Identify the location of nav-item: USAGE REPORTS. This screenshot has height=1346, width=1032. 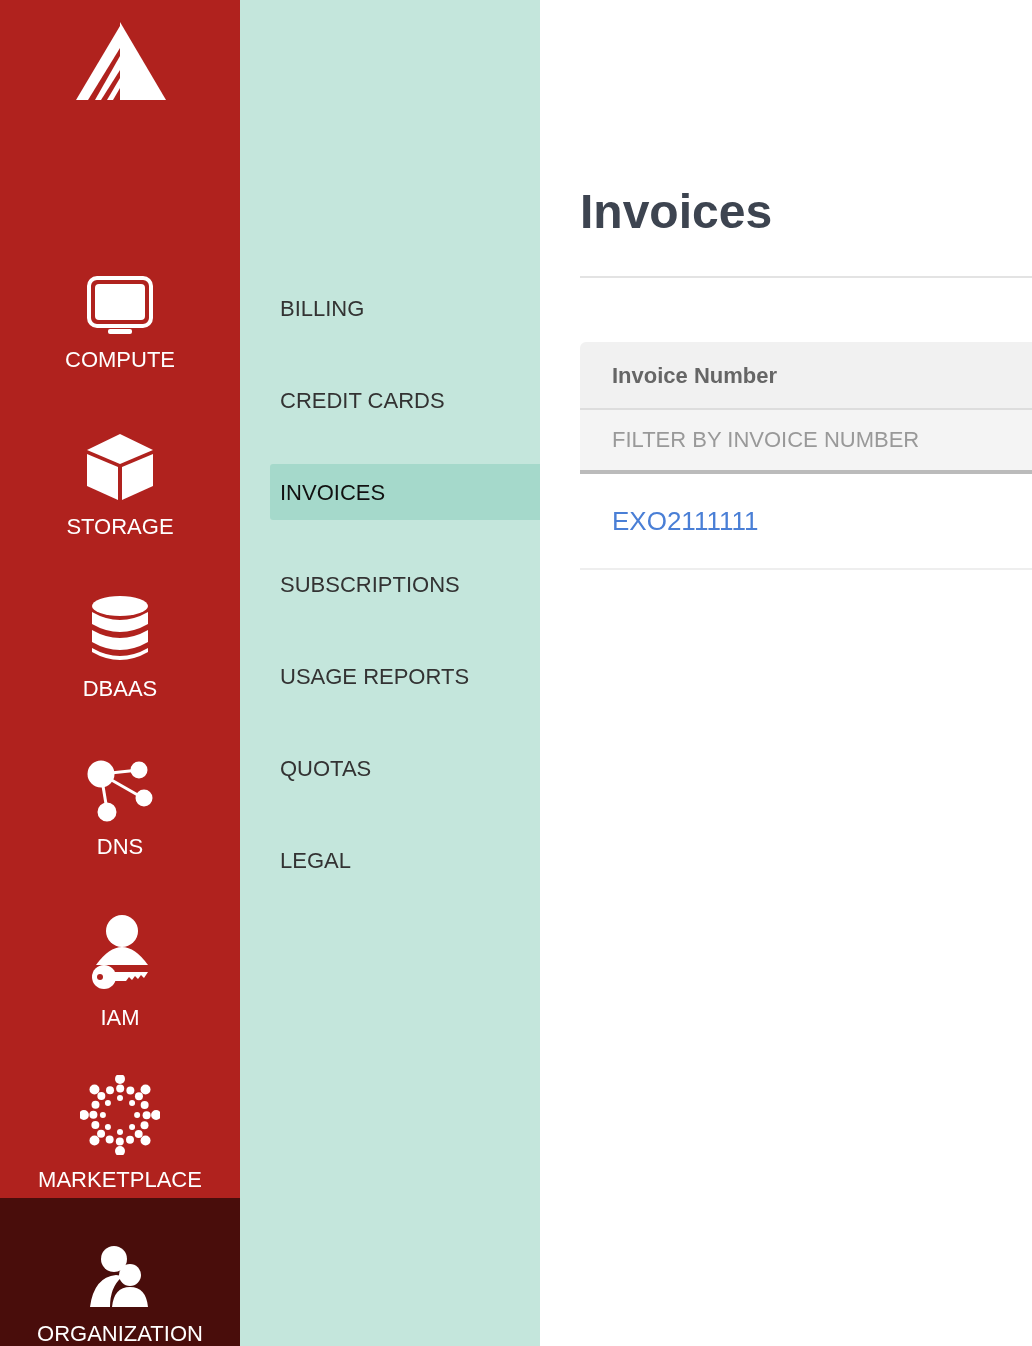
(405, 676).